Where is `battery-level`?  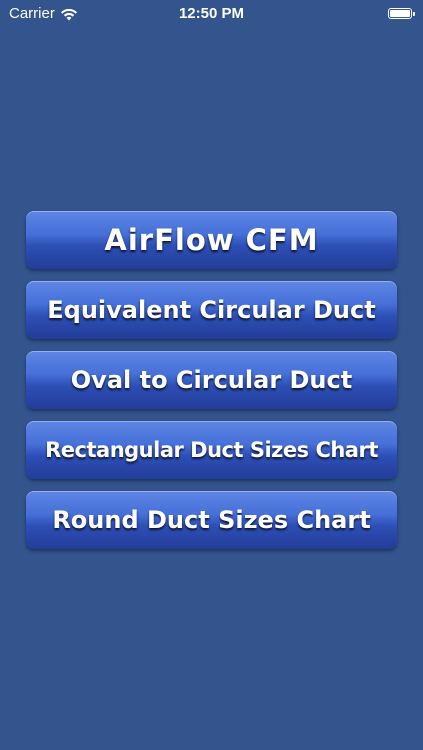 battery-level is located at coordinates (400, 13).